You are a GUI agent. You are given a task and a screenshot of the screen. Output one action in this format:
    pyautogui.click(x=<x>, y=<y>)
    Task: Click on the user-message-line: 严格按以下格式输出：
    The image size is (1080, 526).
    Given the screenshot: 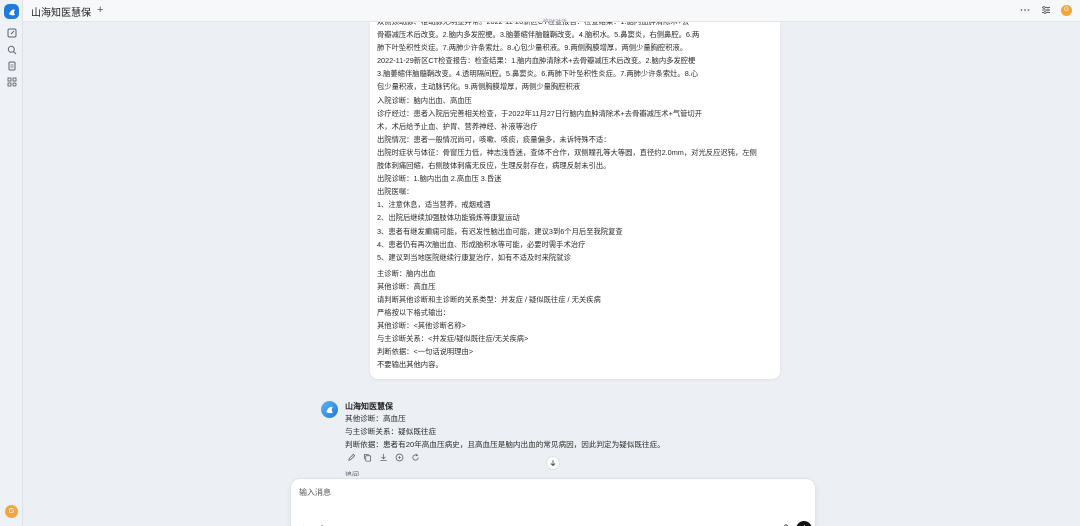 What is the action you would take?
    pyautogui.click(x=413, y=313)
    